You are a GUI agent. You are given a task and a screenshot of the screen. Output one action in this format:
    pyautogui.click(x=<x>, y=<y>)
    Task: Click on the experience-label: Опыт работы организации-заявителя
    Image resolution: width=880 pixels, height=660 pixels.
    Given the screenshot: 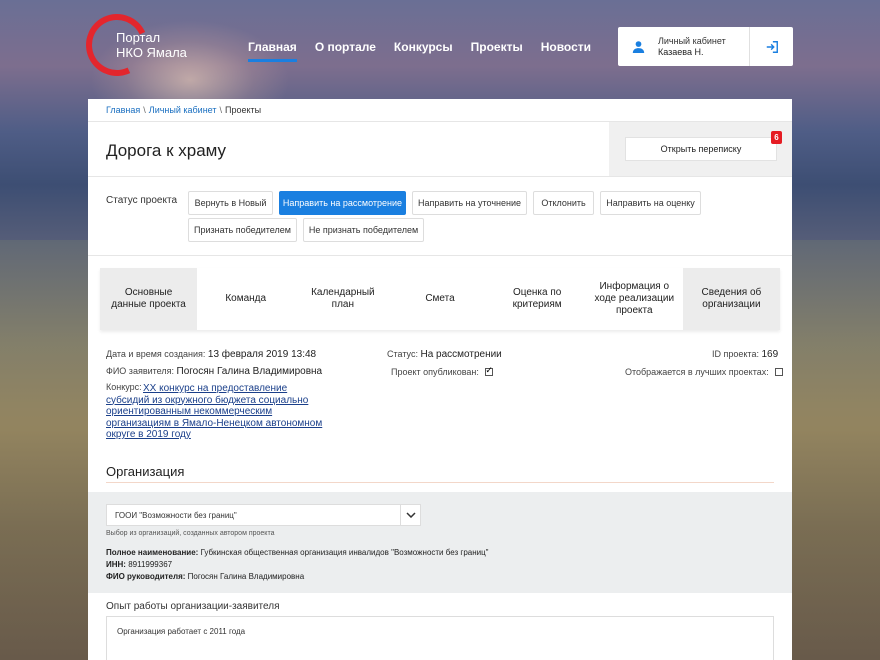 What is the action you would take?
    pyautogui.click(x=193, y=606)
    